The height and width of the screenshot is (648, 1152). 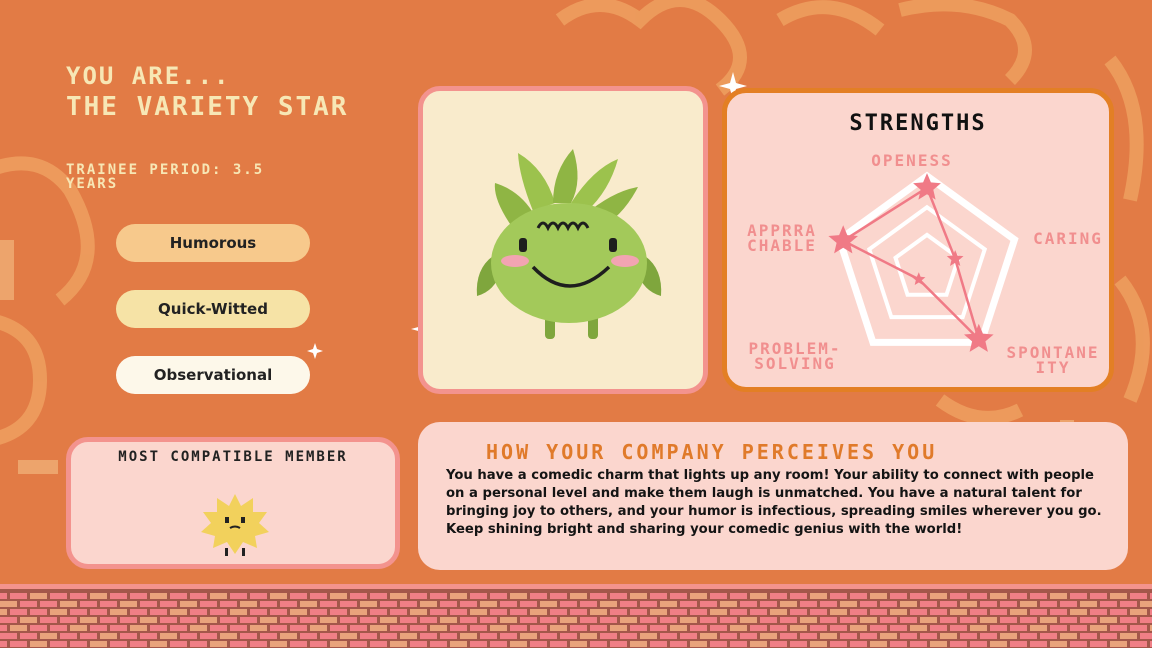 I want to click on perception-title: HOW YOUR COMPANY PERCEIVES YOU, so click(x=712, y=452).